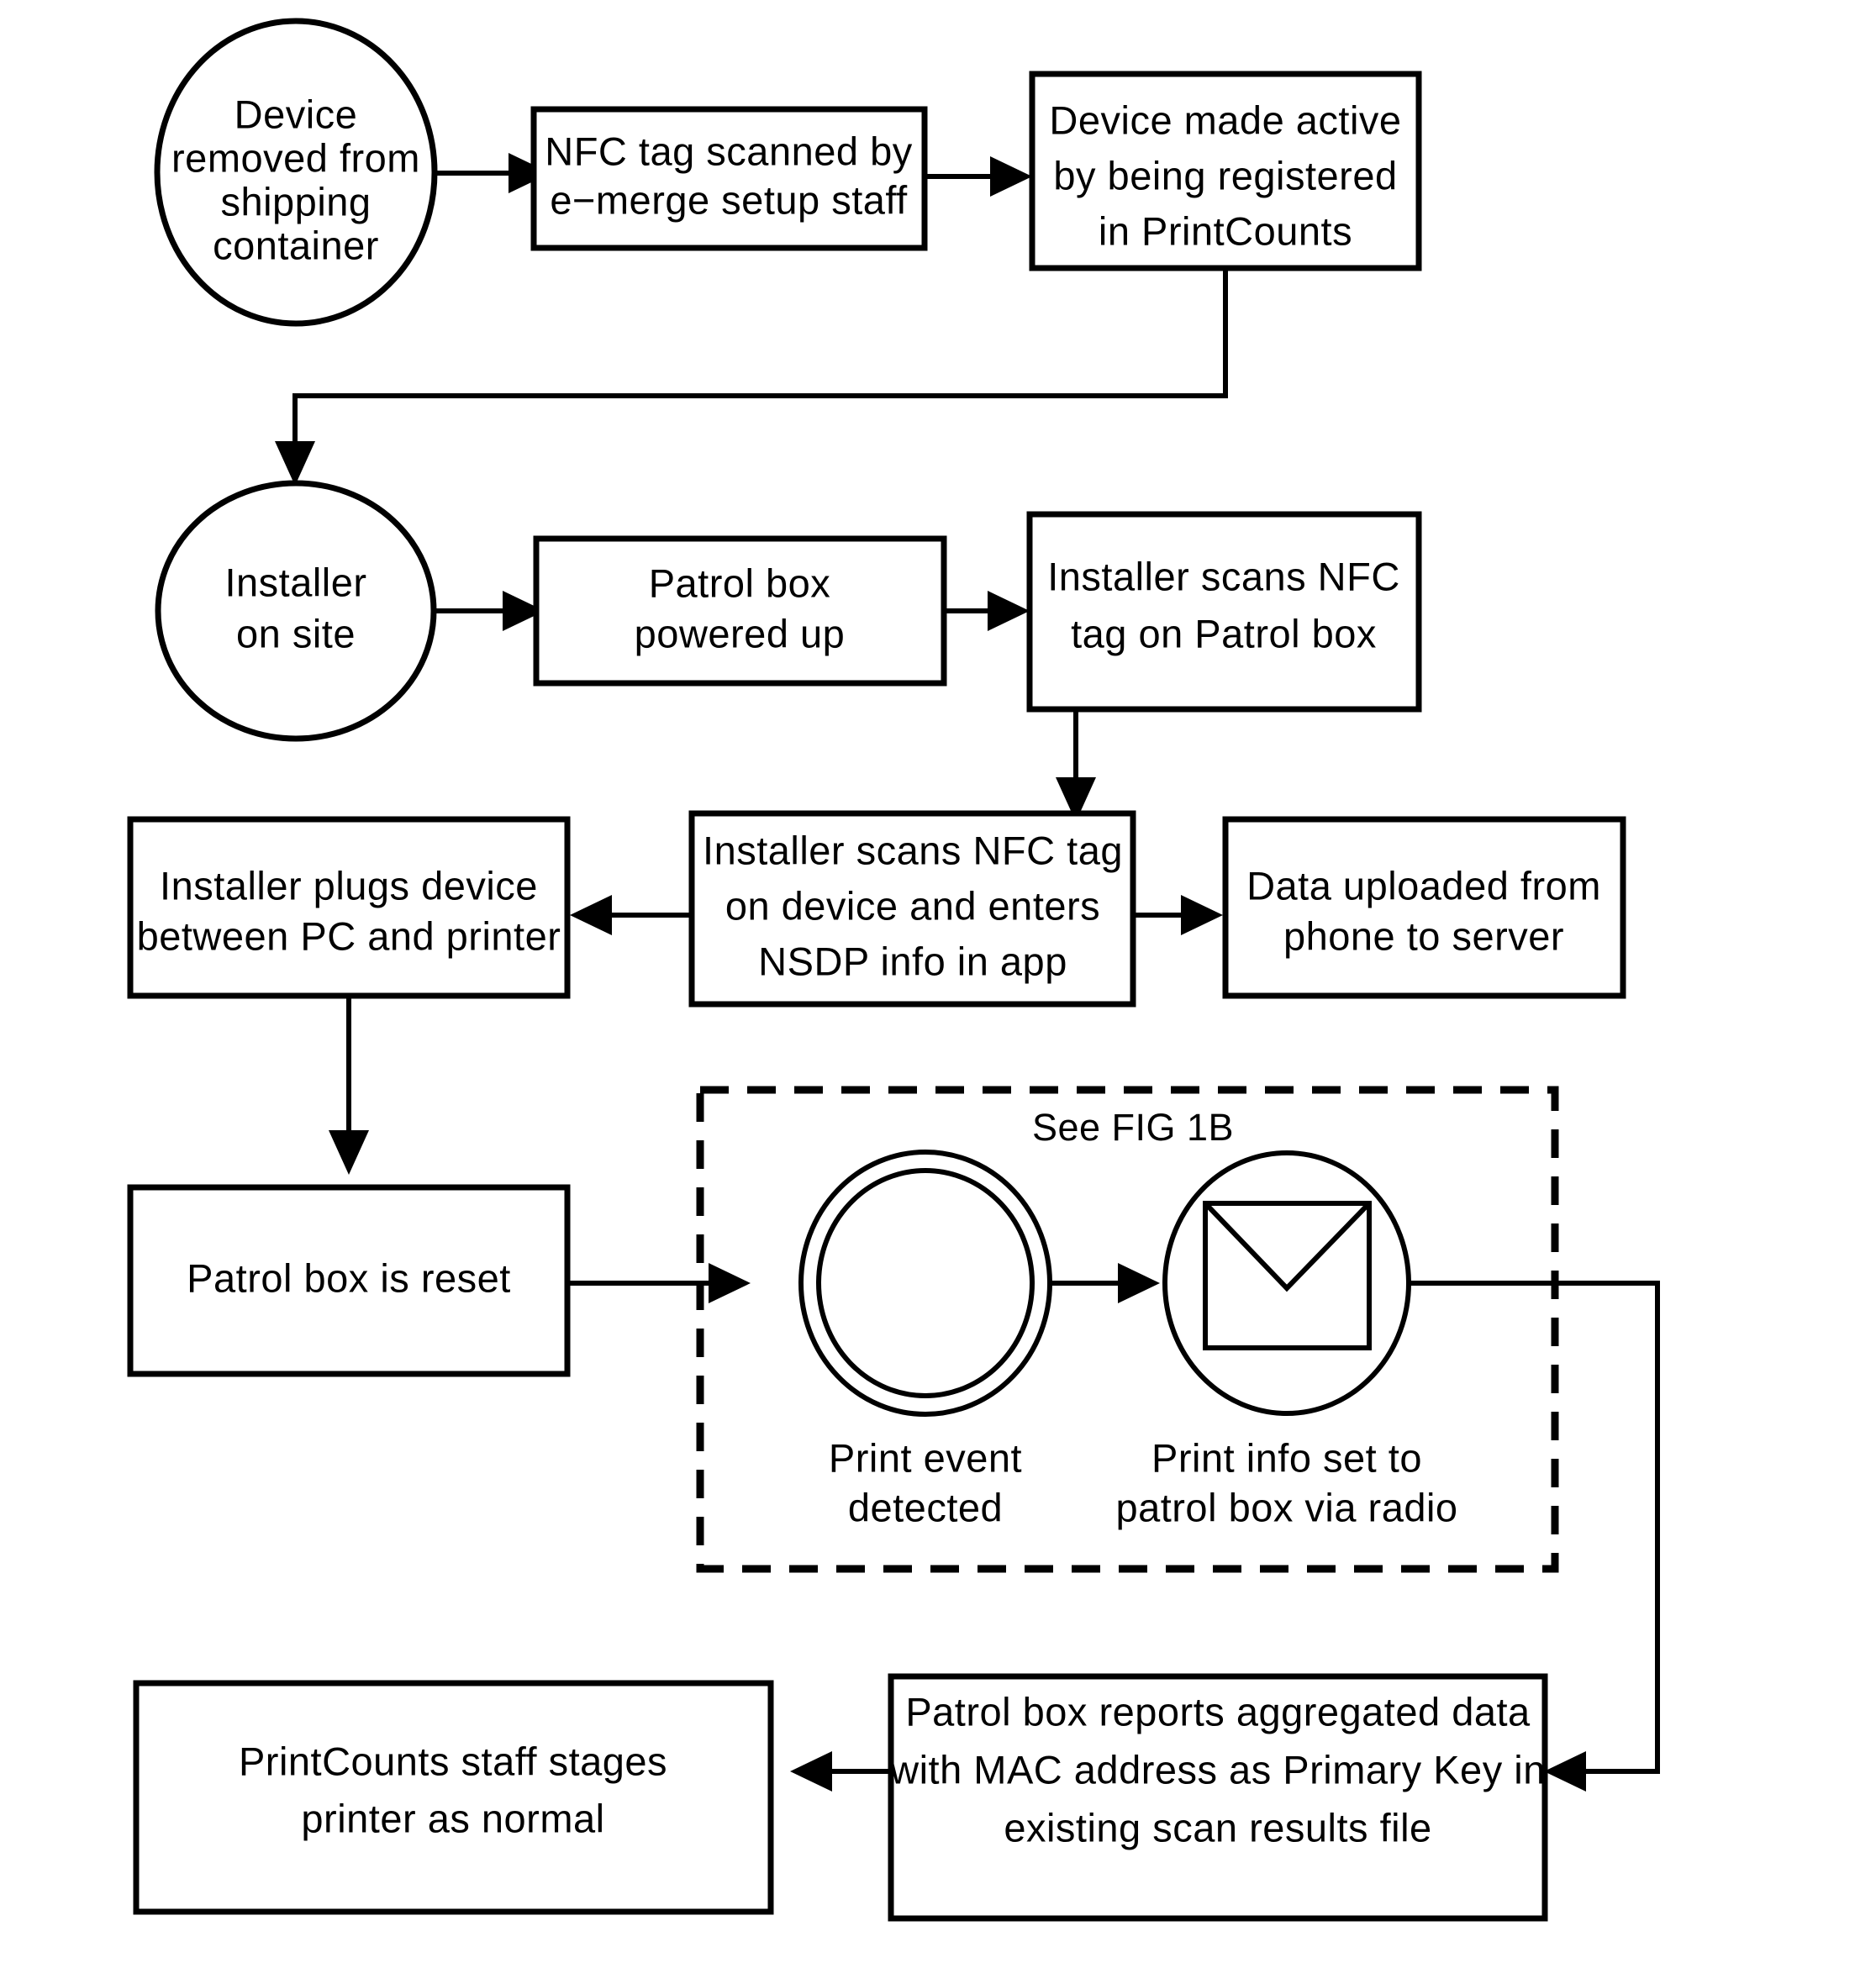 The height and width of the screenshot is (1968, 1876). I want to click on node-label-line: by being registered, so click(1225, 175).